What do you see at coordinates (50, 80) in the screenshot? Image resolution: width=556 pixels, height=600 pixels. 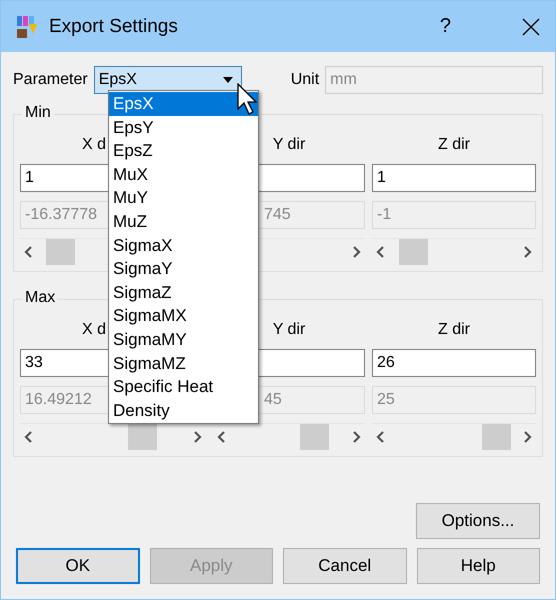 I see `parameter-label: Parameter` at bounding box center [50, 80].